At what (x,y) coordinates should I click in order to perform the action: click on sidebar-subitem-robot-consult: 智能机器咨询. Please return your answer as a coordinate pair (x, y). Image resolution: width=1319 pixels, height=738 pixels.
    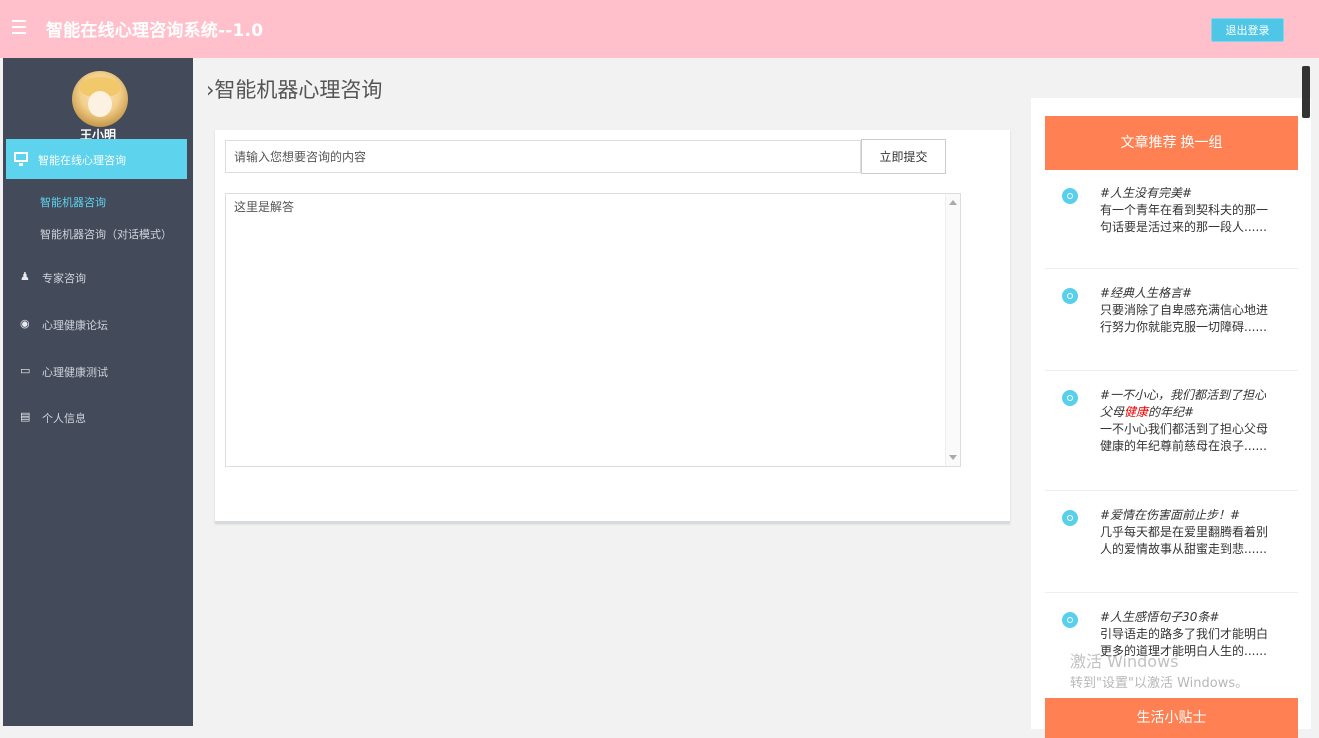
    Looking at the image, I should click on (73, 202).